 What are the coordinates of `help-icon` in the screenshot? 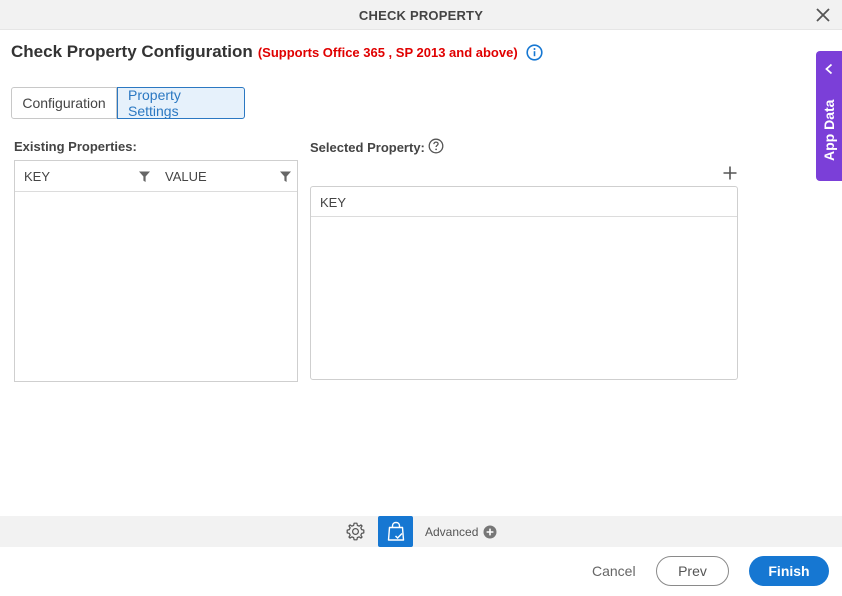 It's located at (436, 146).